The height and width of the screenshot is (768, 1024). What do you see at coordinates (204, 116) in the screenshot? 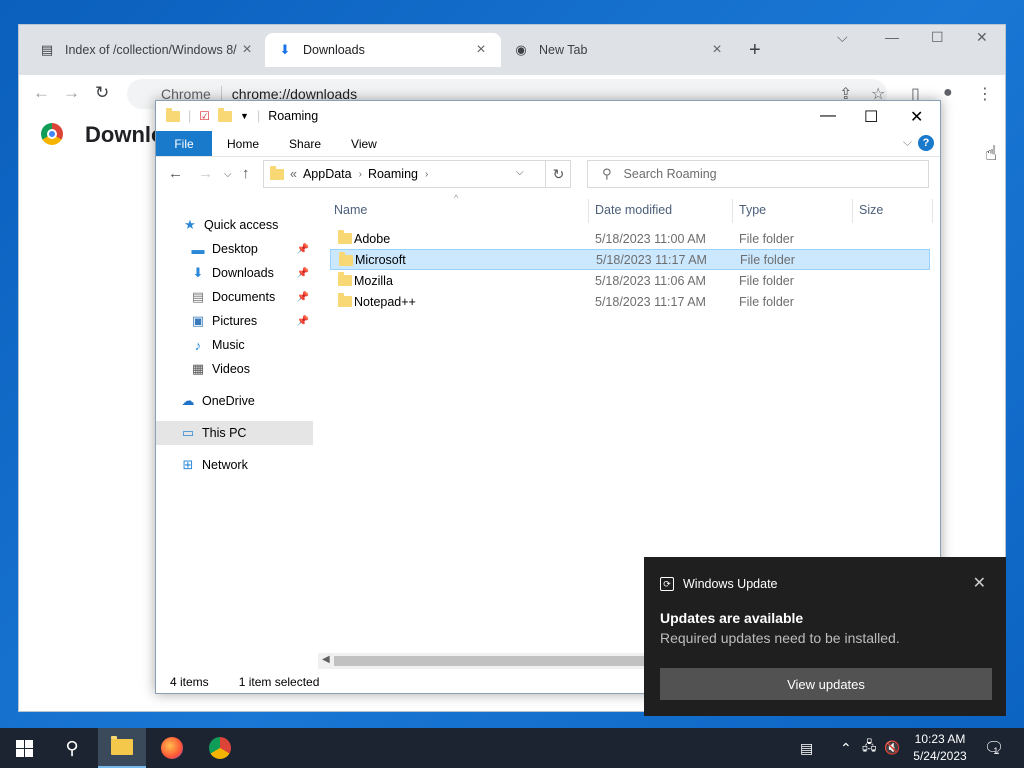
I see `properties-icon: ☑` at bounding box center [204, 116].